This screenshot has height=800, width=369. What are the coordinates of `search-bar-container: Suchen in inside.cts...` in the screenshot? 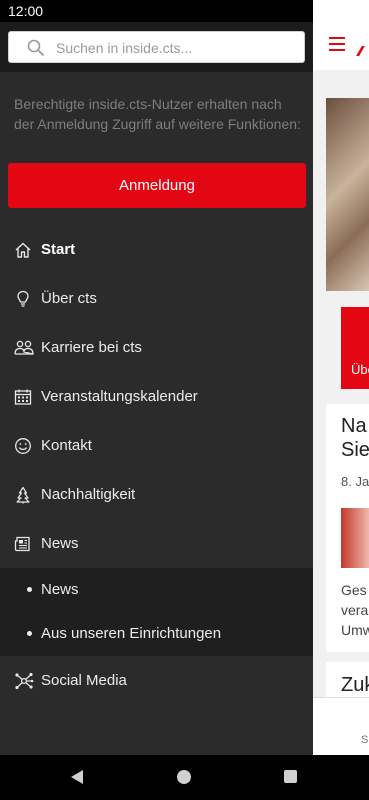 It's located at (156, 47).